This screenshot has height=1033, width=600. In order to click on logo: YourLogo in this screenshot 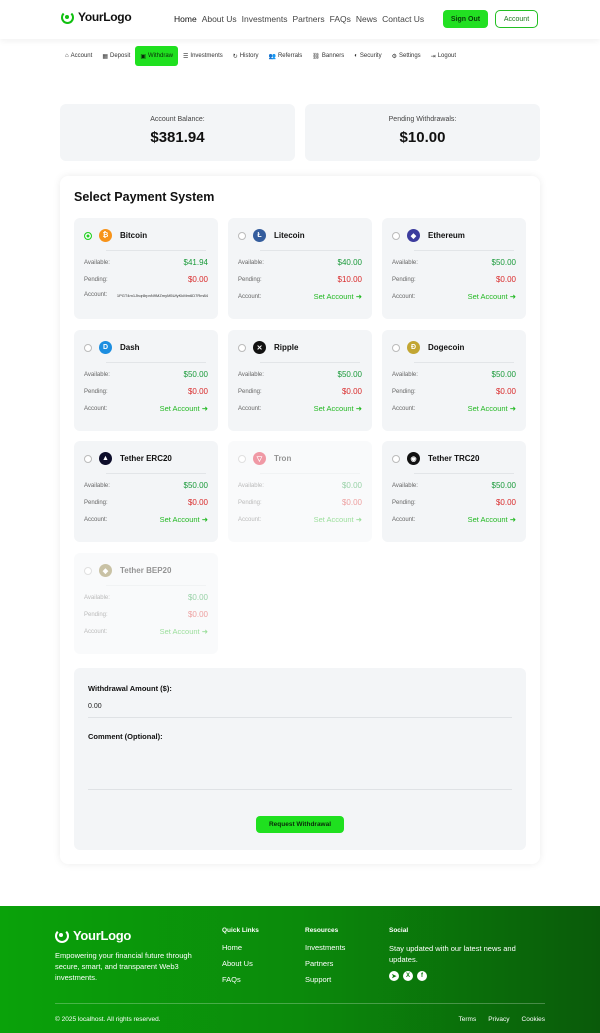, I will do `click(96, 17)`.